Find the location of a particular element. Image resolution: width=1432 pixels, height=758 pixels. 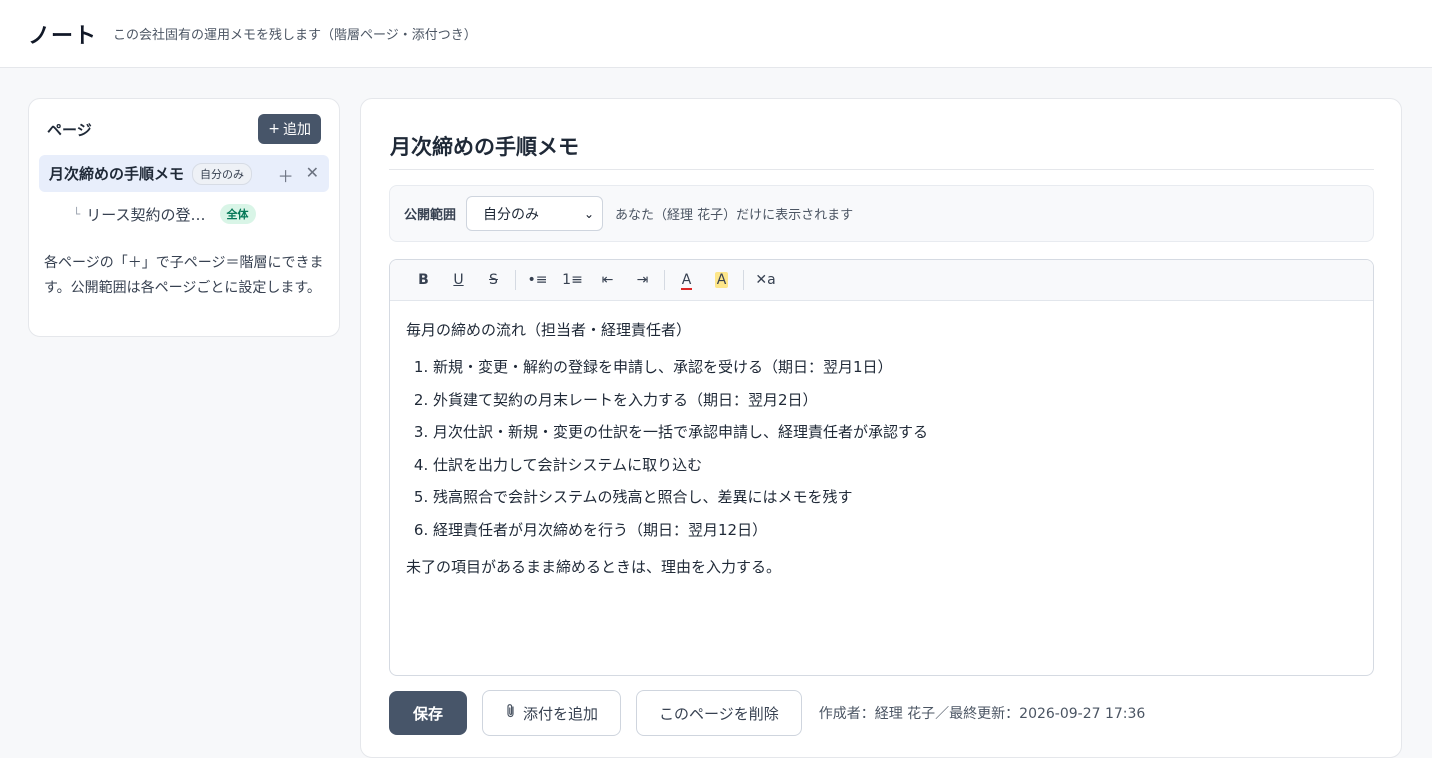

sidebar-item-monthly-close: 月次締めの手順メモ 自分のみ ＋ ✕ is located at coordinates (184, 173).